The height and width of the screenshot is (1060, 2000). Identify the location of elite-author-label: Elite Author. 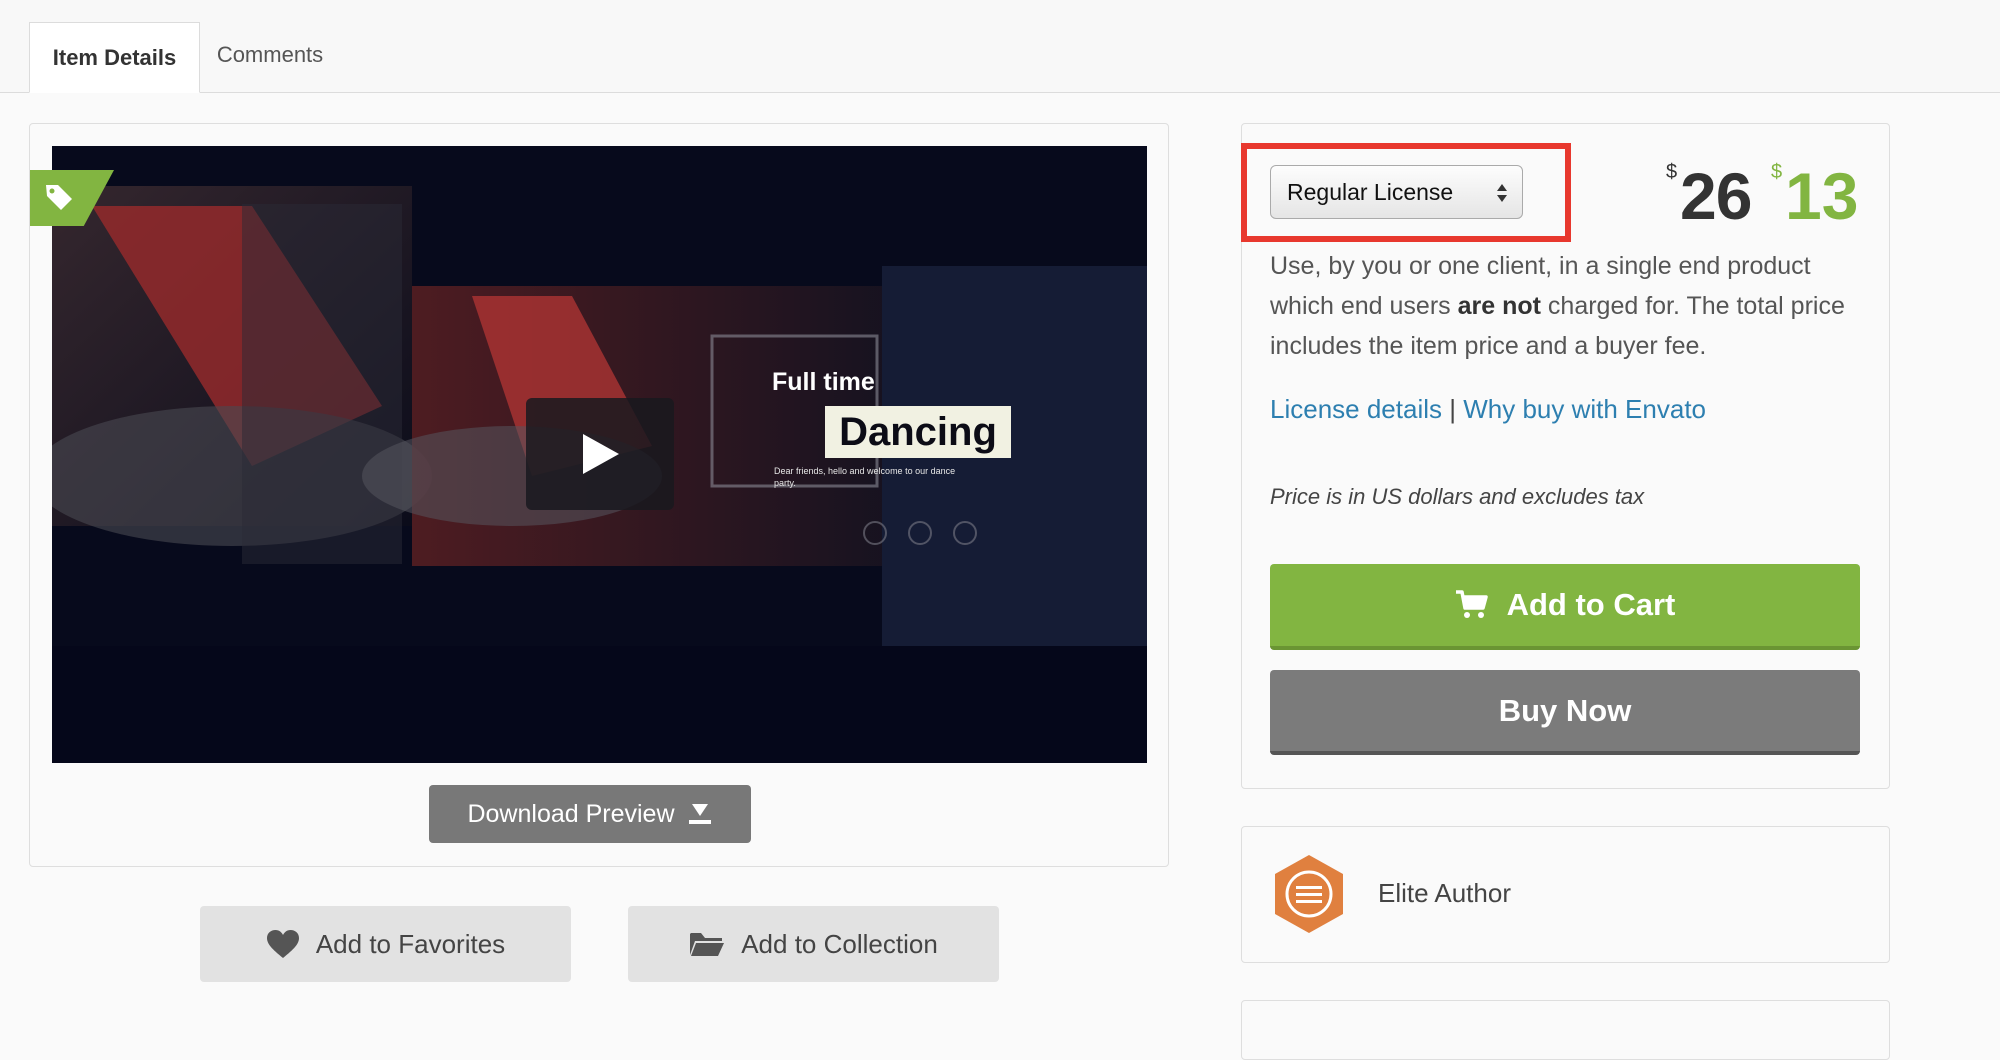
(1444, 893).